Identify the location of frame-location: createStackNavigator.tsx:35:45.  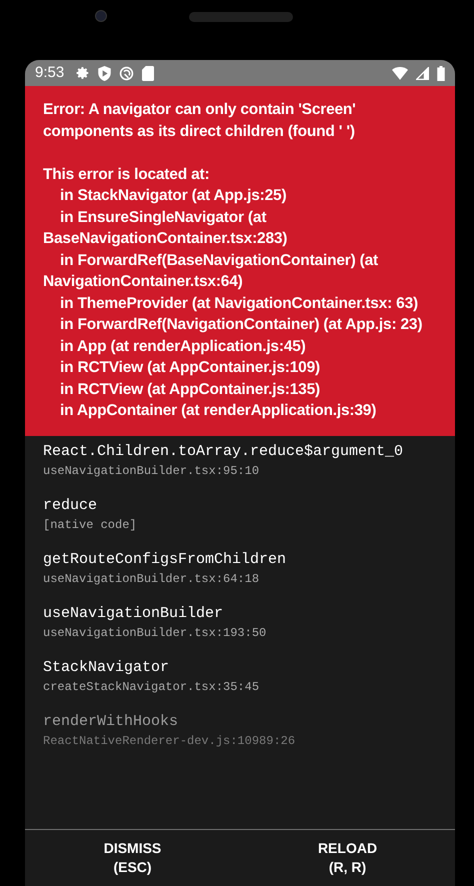
(151, 687).